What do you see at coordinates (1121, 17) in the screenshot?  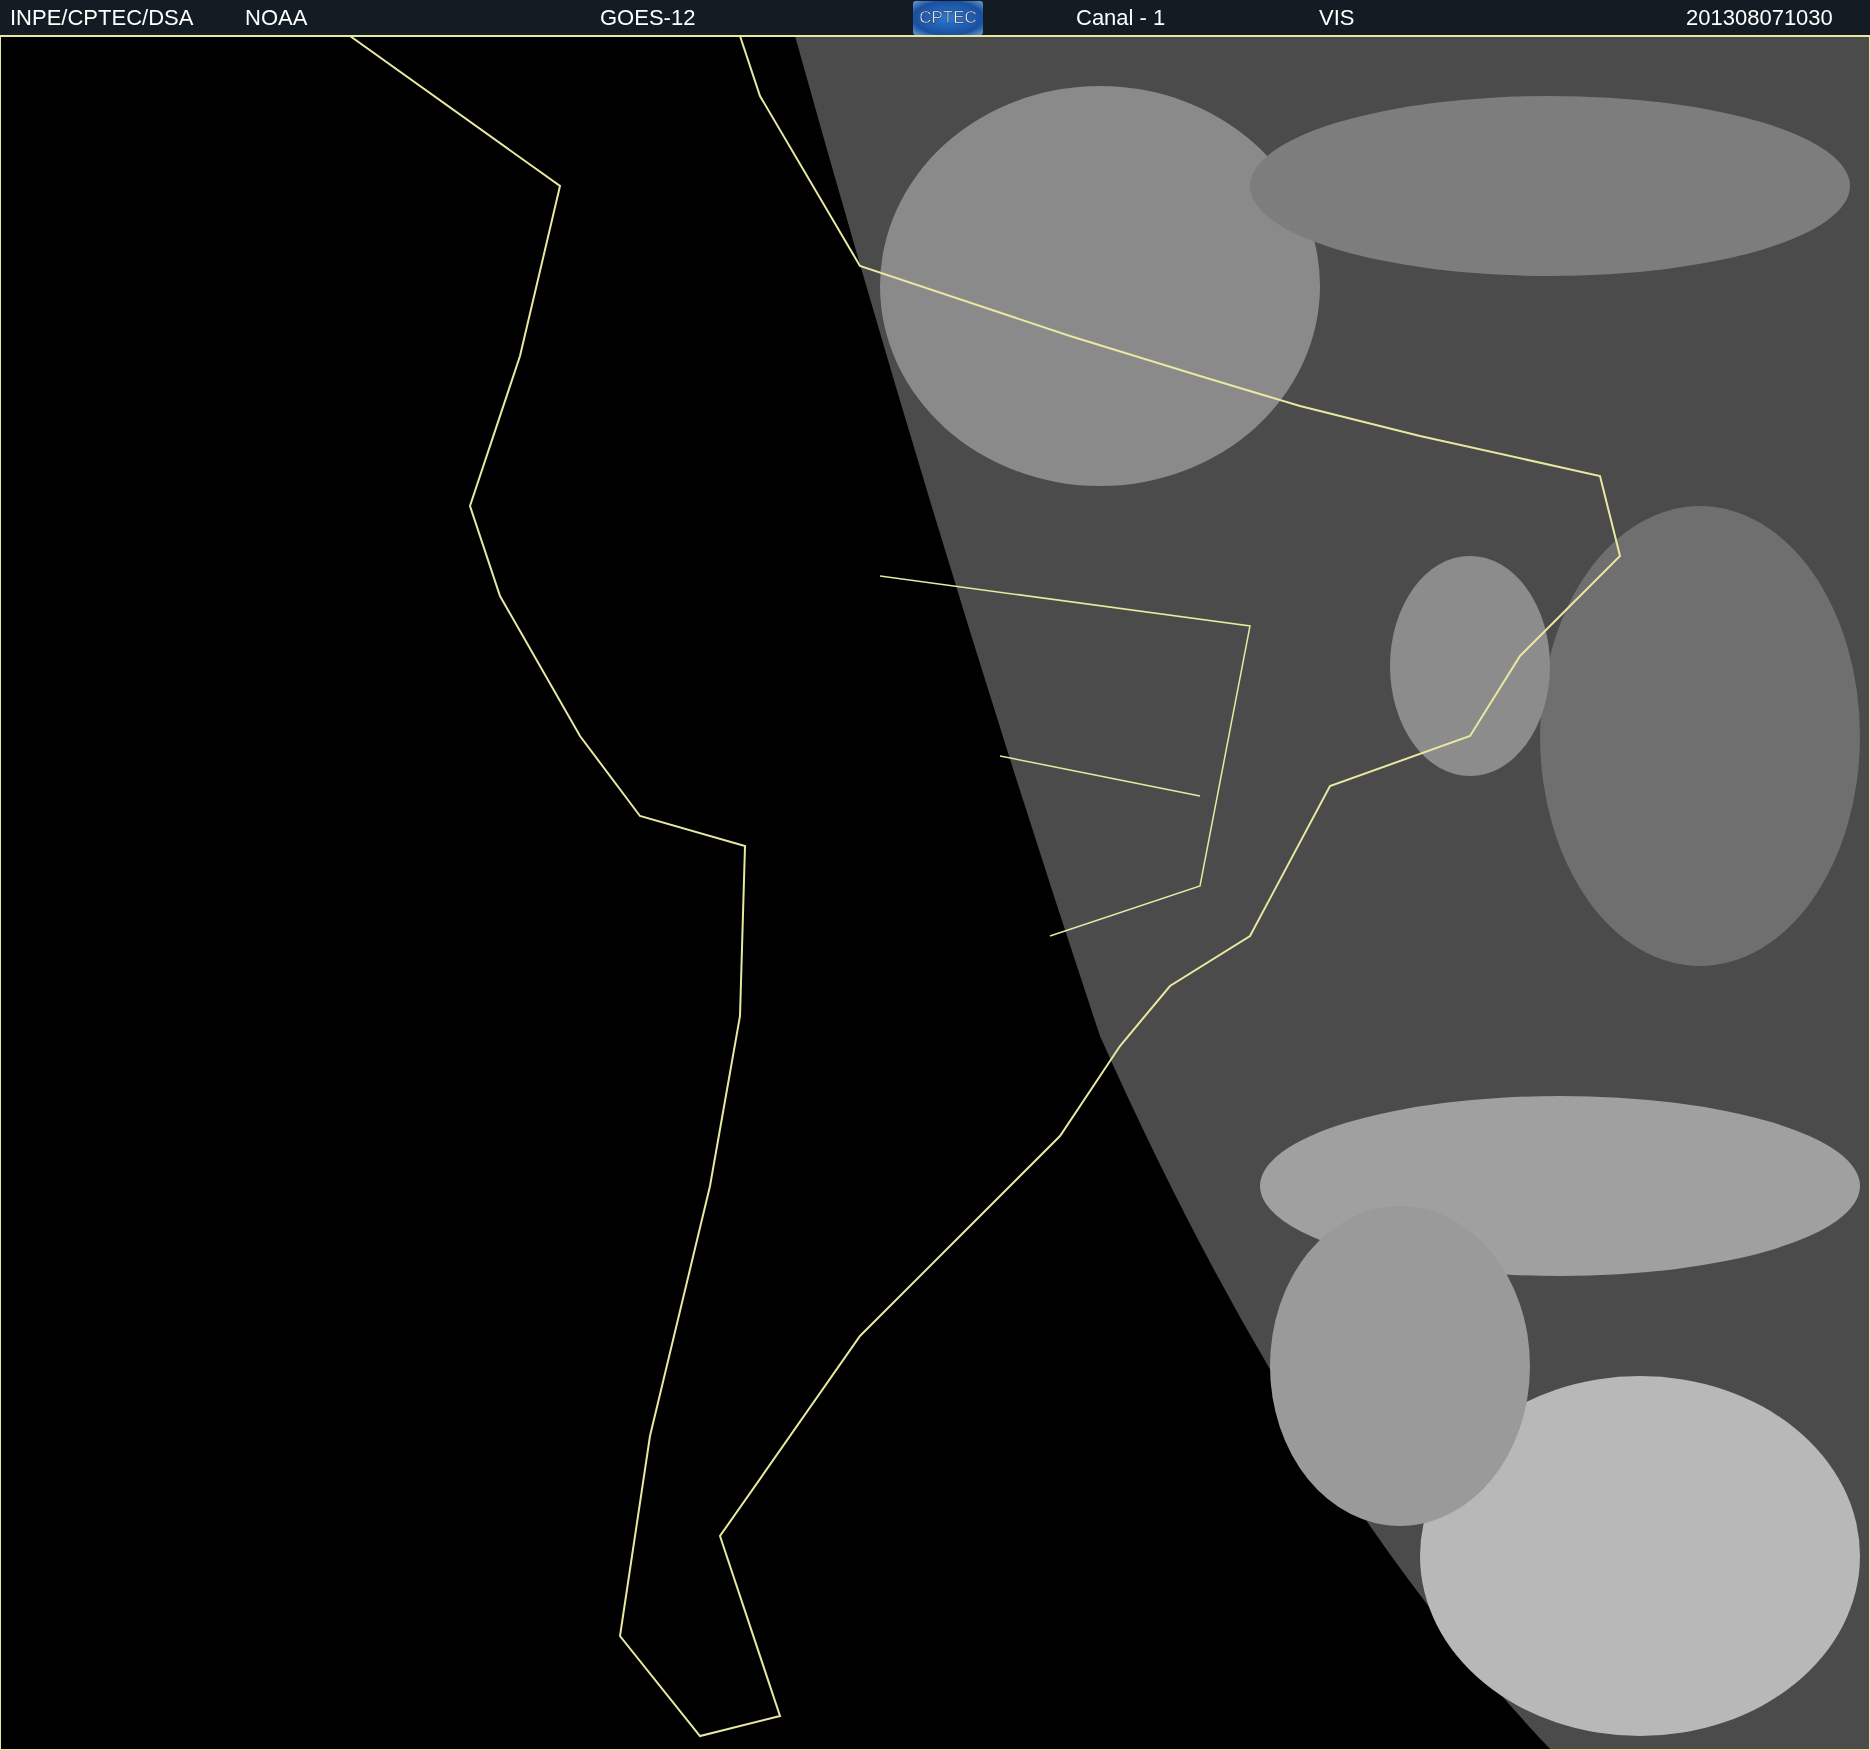 I see `header-label: Canal - 1` at bounding box center [1121, 17].